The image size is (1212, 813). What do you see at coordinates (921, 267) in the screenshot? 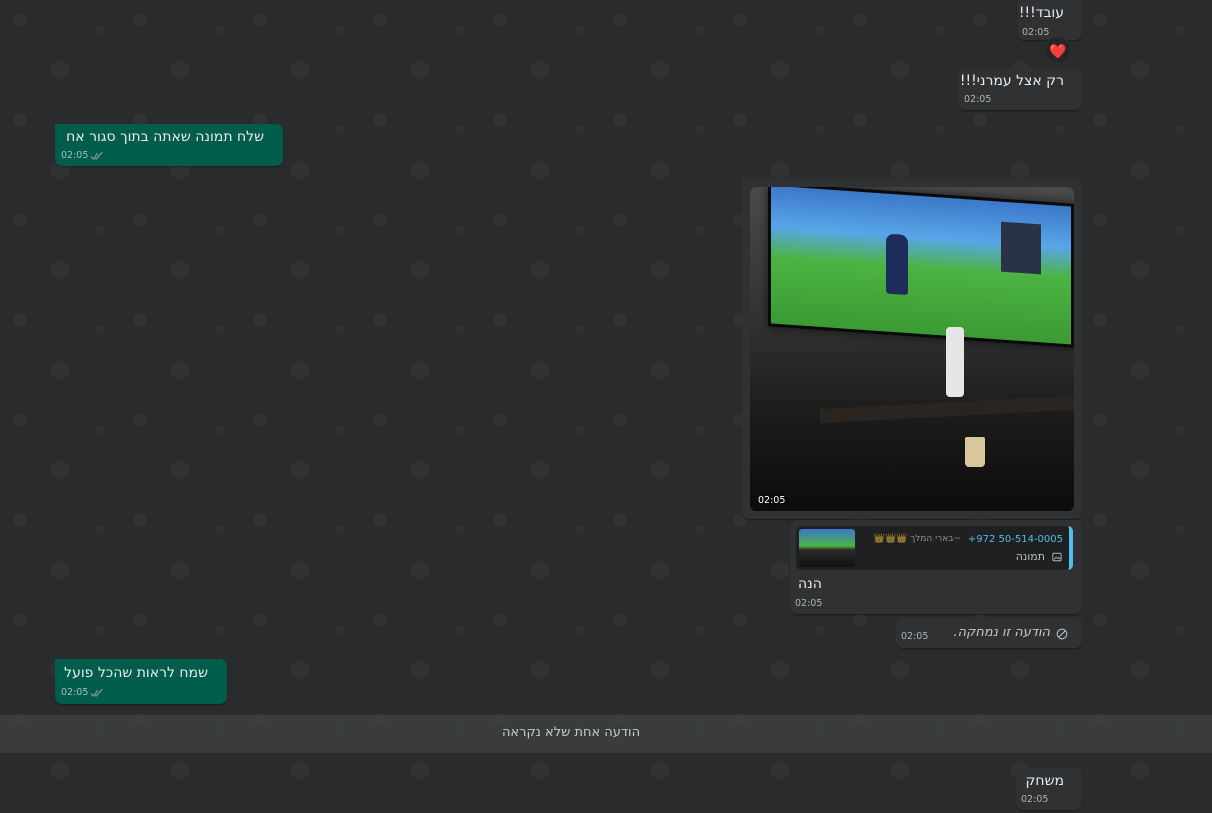
I see `tv-screen-image` at bounding box center [921, 267].